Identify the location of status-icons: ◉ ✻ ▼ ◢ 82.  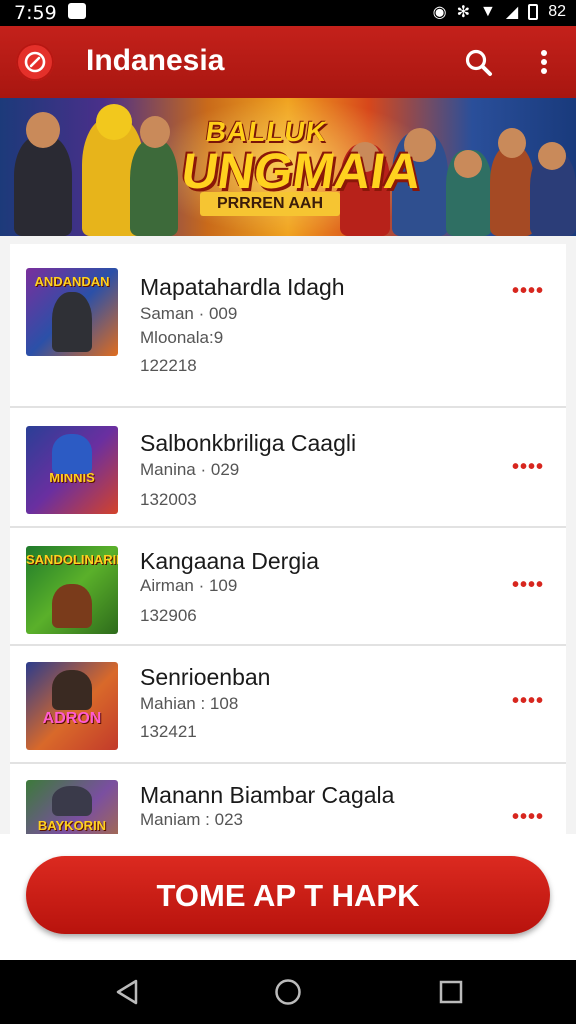
(499, 12).